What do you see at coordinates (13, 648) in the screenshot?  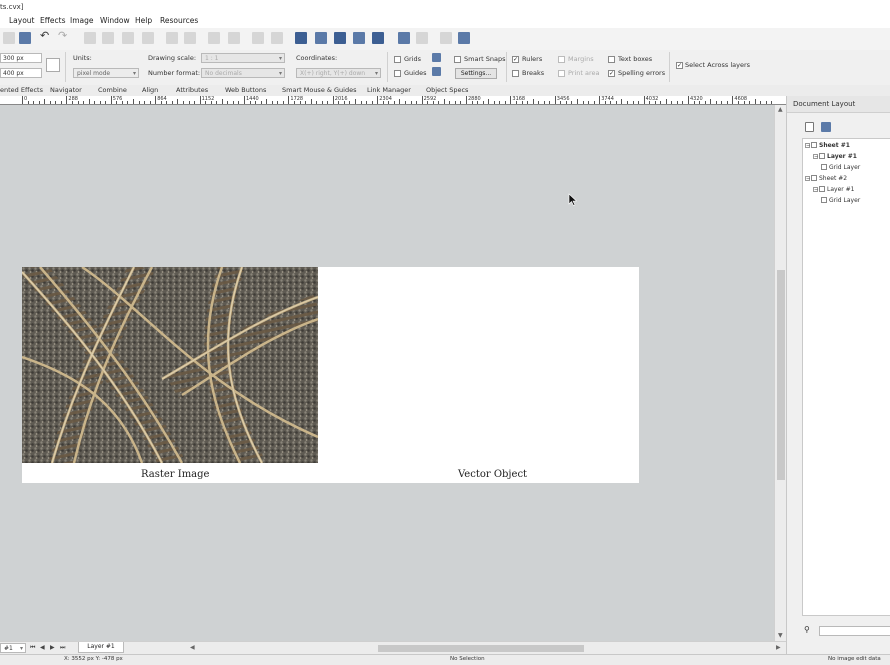 I see `page-select: #1` at bounding box center [13, 648].